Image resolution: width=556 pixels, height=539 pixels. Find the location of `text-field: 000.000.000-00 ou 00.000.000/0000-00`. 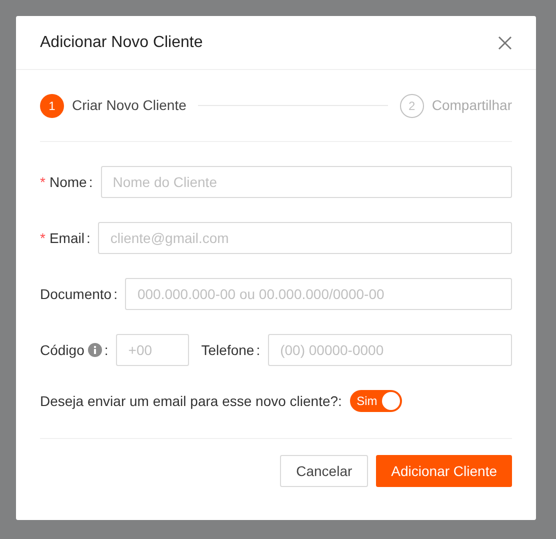

text-field: 000.000.000-00 ou 00.000.000/0000-00 is located at coordinates (318, 294).